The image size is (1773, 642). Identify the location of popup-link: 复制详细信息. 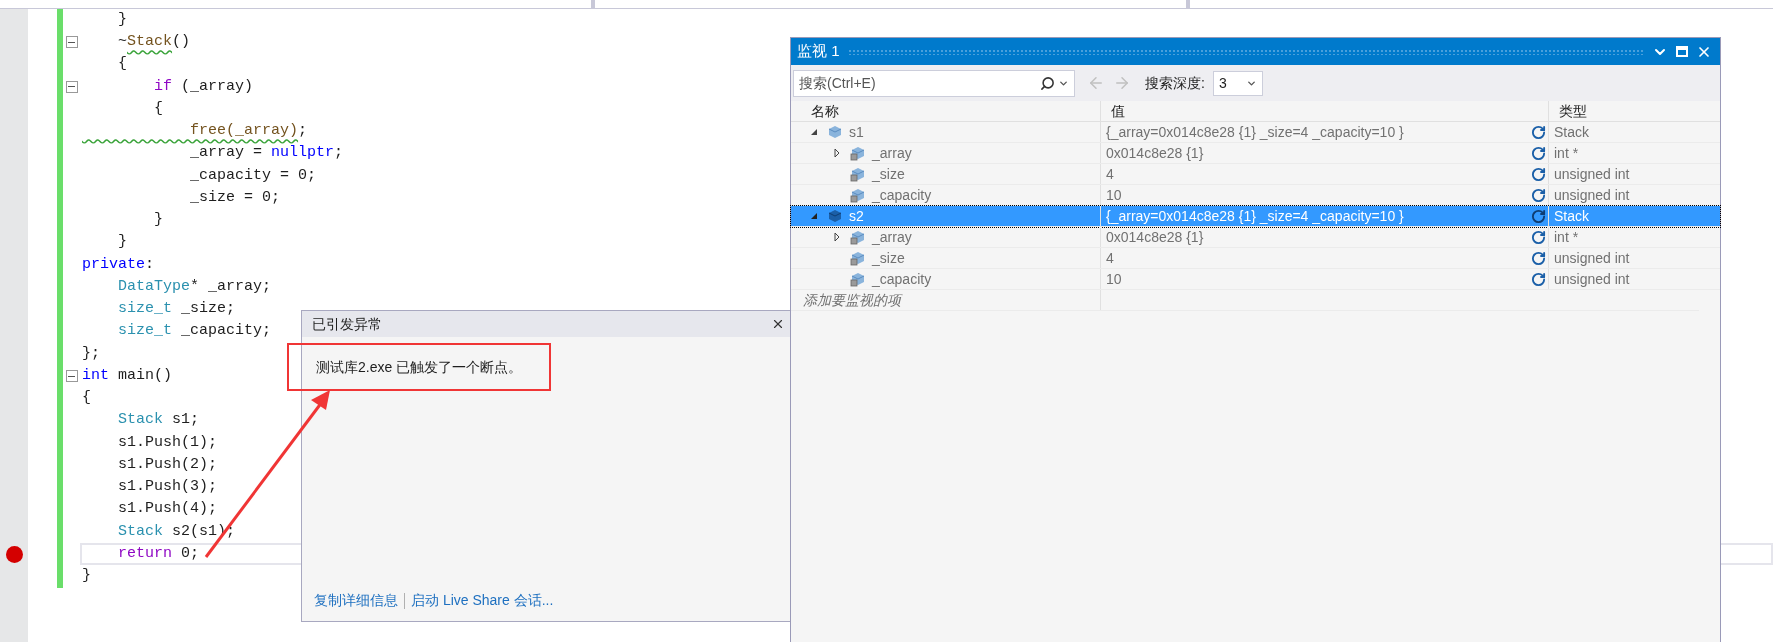
(356, 600).